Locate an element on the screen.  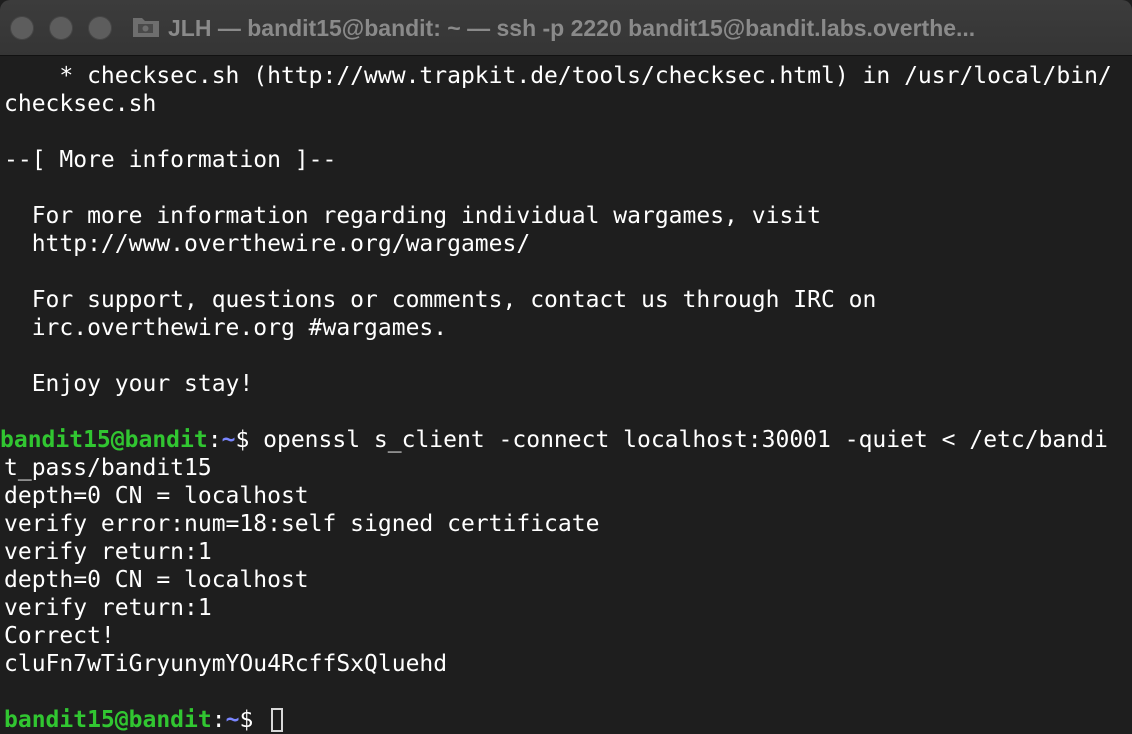
close-window-button is located at coordinates (22, 28).